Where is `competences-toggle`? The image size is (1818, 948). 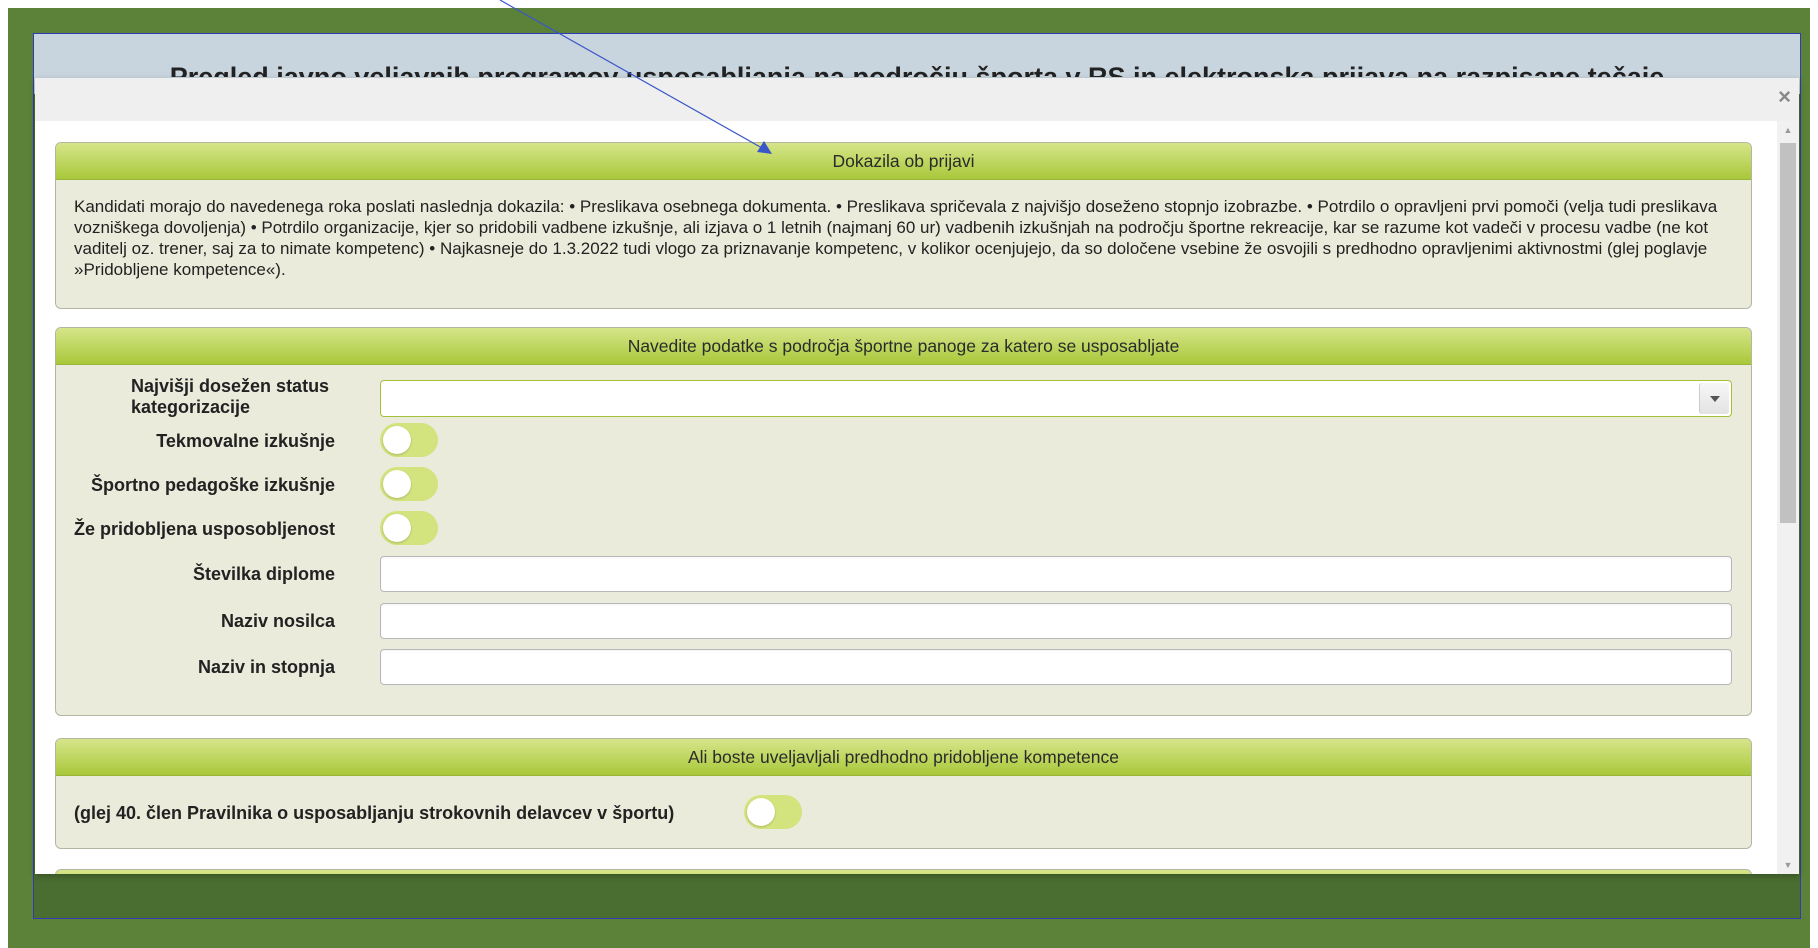
competences-toggle is located at coordinates (773, 812).